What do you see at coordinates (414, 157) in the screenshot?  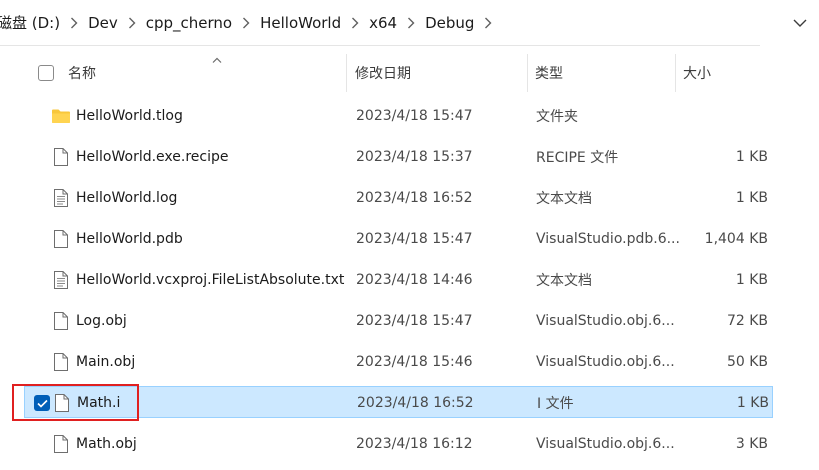 I see `file-date: 2023/4/18 15:37` at bounding box center [414, 157].